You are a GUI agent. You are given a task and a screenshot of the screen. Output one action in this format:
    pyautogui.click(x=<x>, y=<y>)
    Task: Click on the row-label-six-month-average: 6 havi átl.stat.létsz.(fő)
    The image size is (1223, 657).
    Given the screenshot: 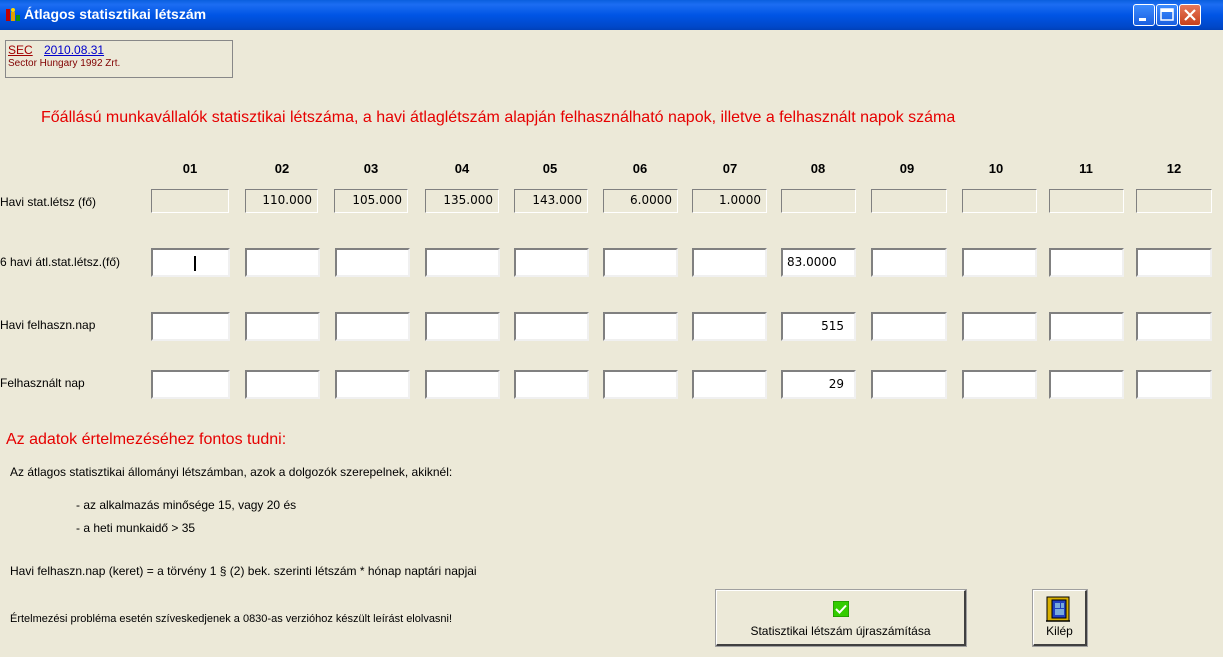 What is the action you would take?
    pyautogui.click(x=60, y=262)
    